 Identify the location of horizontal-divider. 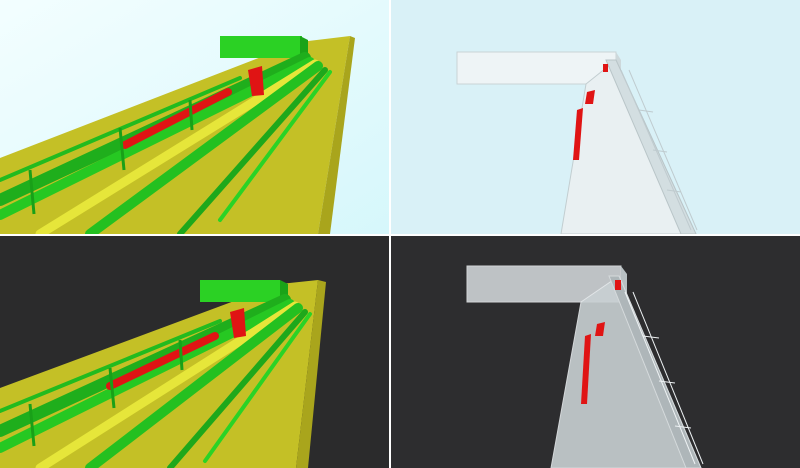
(400, 235).